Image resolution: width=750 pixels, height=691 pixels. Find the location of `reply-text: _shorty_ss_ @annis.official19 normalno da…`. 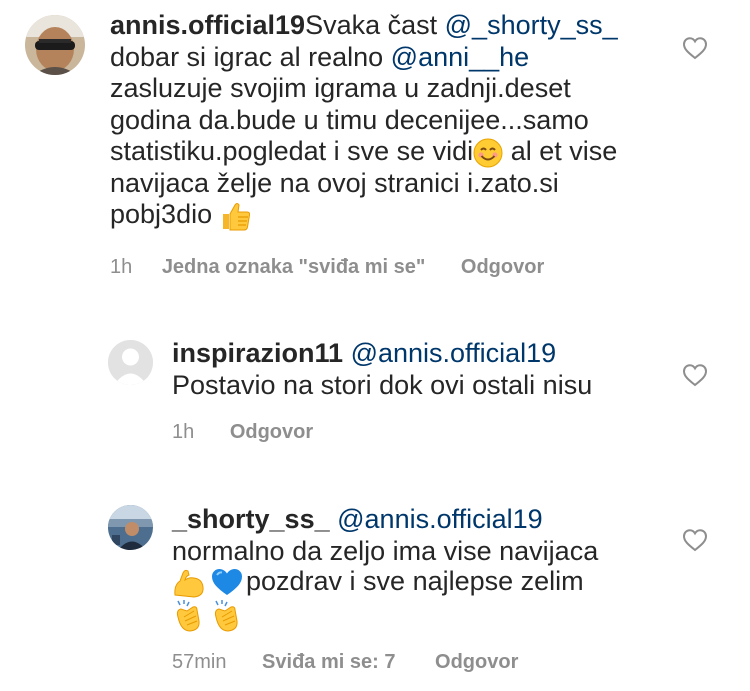

reply-text: _shorty_ss_ @annis.official19 normalno da… is located at coordinates (412, 535).